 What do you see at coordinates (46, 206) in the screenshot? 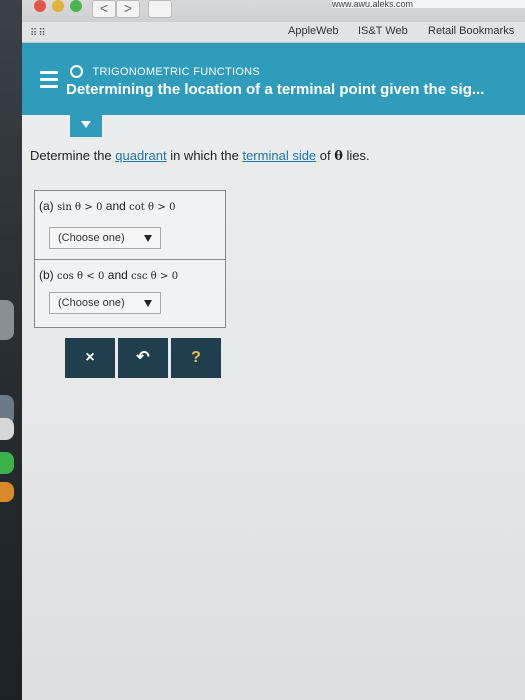
I see `part-label: (a)` at bounding box center [46, 206].